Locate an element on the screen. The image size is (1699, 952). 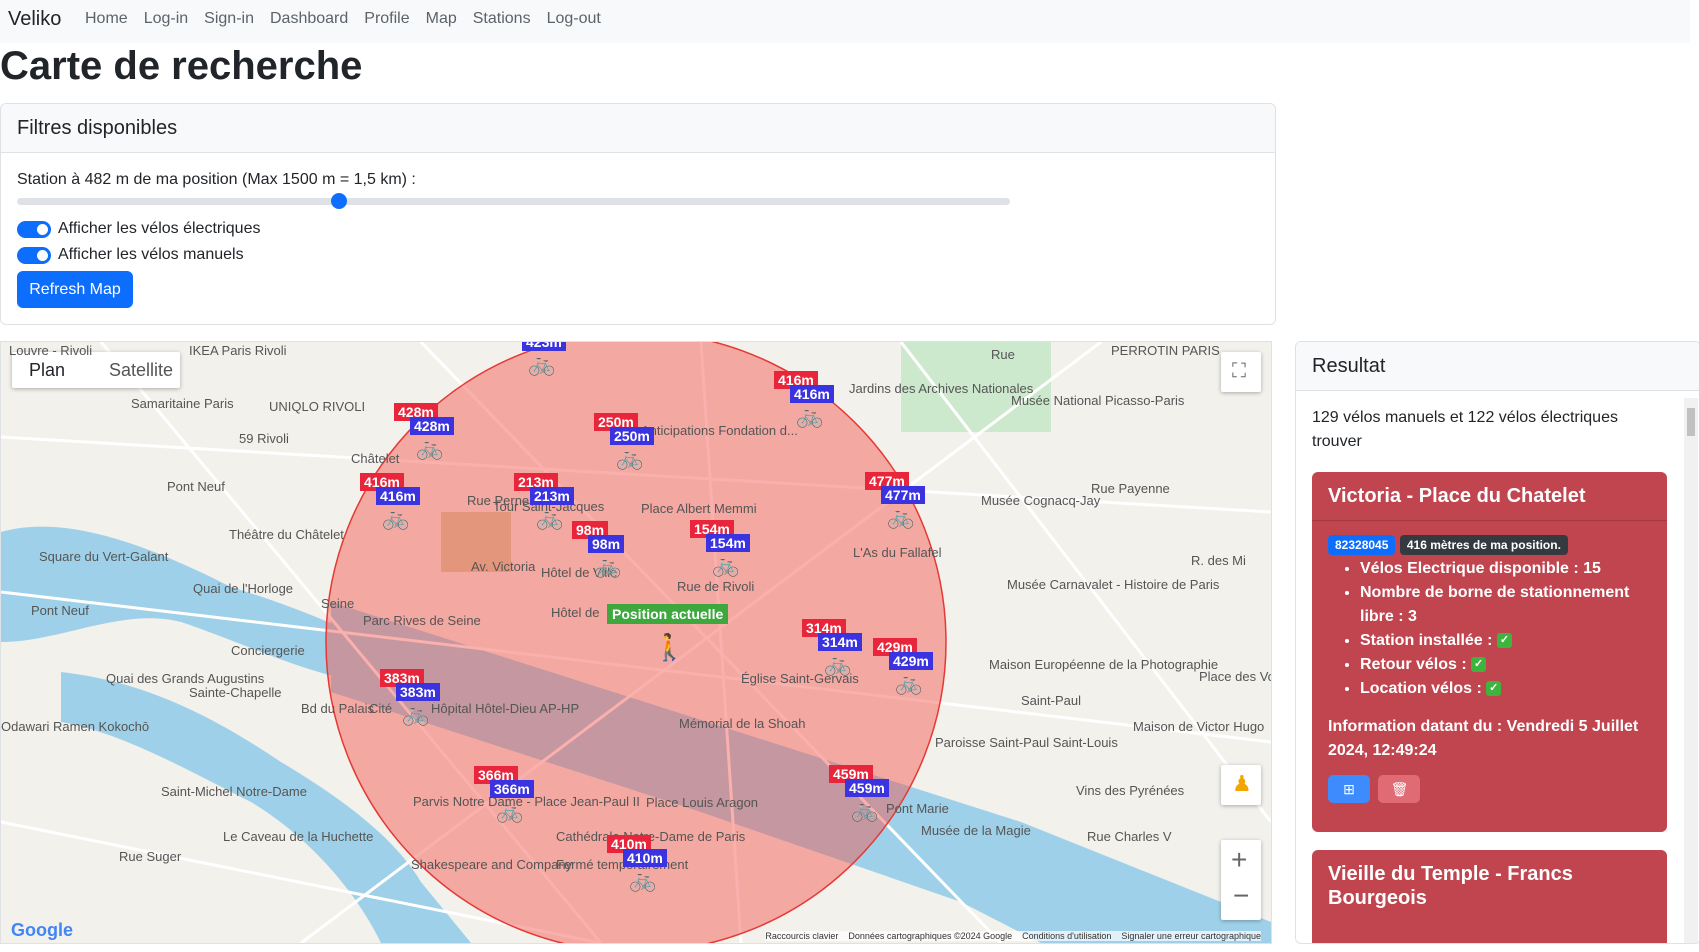
street-view-pegman: ♟ is located at coordinates (1241, 785).